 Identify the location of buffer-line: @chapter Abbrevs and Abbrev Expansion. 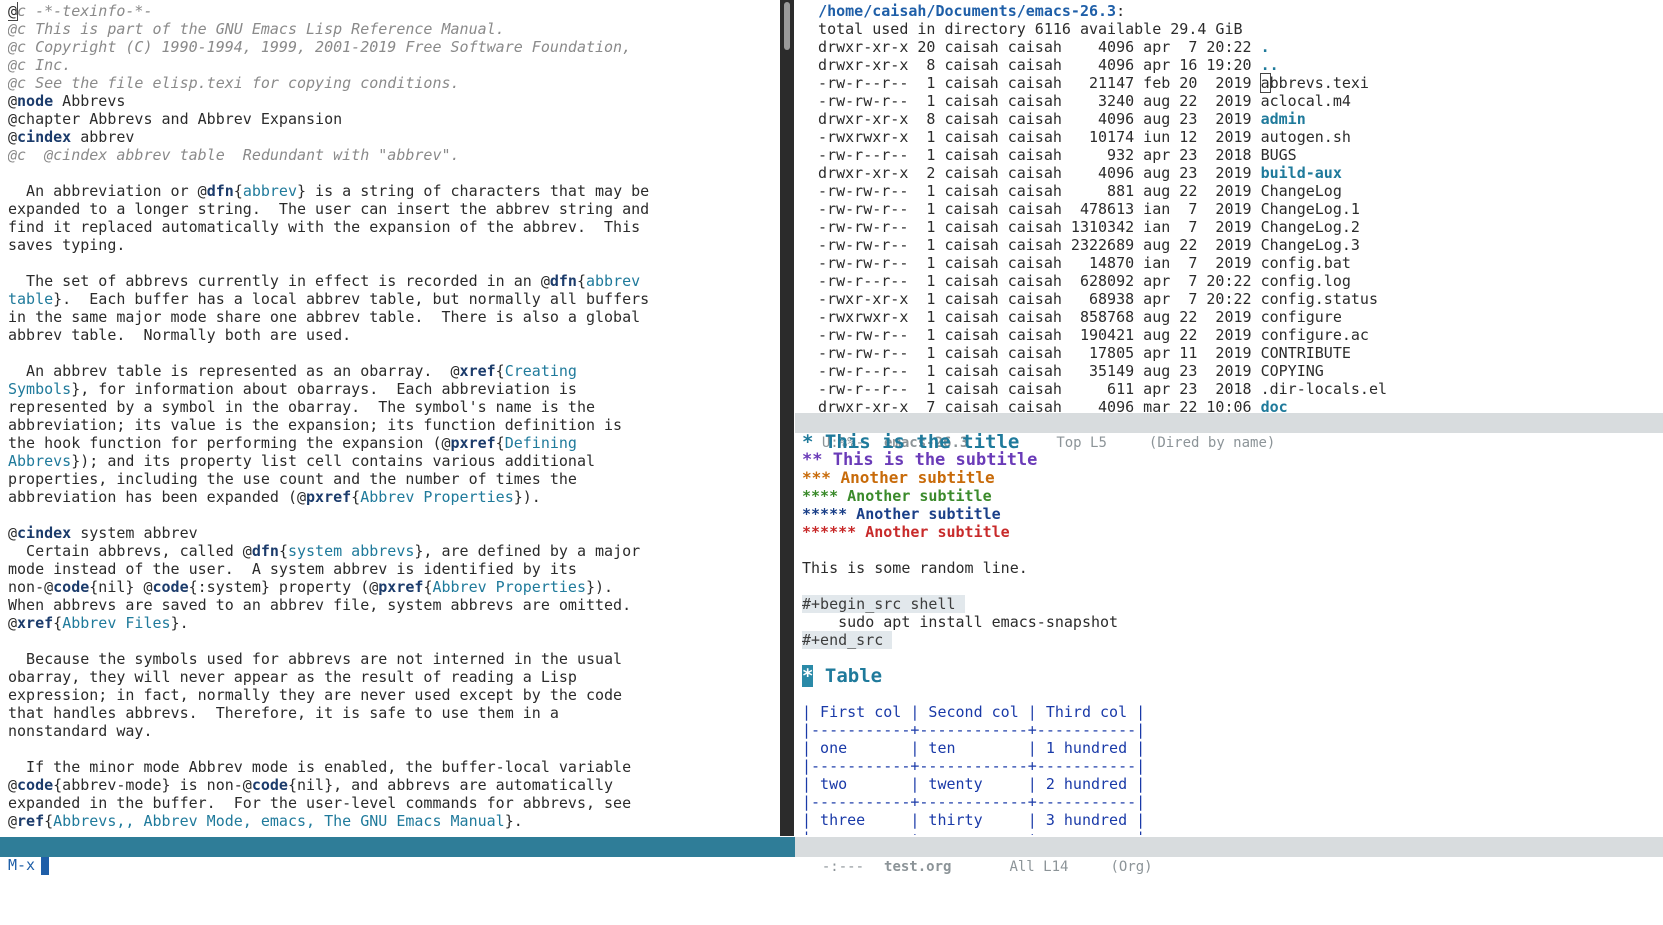
(392, 119).